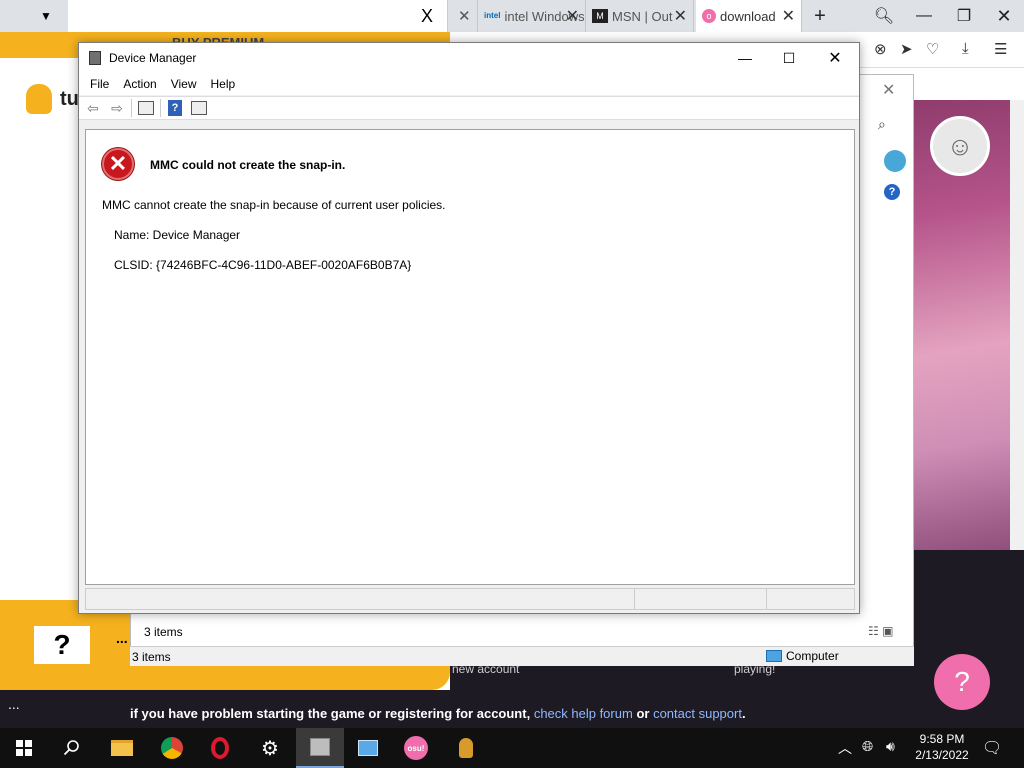  I want to click on tab-label: MSN | Out, so click(642, 16).